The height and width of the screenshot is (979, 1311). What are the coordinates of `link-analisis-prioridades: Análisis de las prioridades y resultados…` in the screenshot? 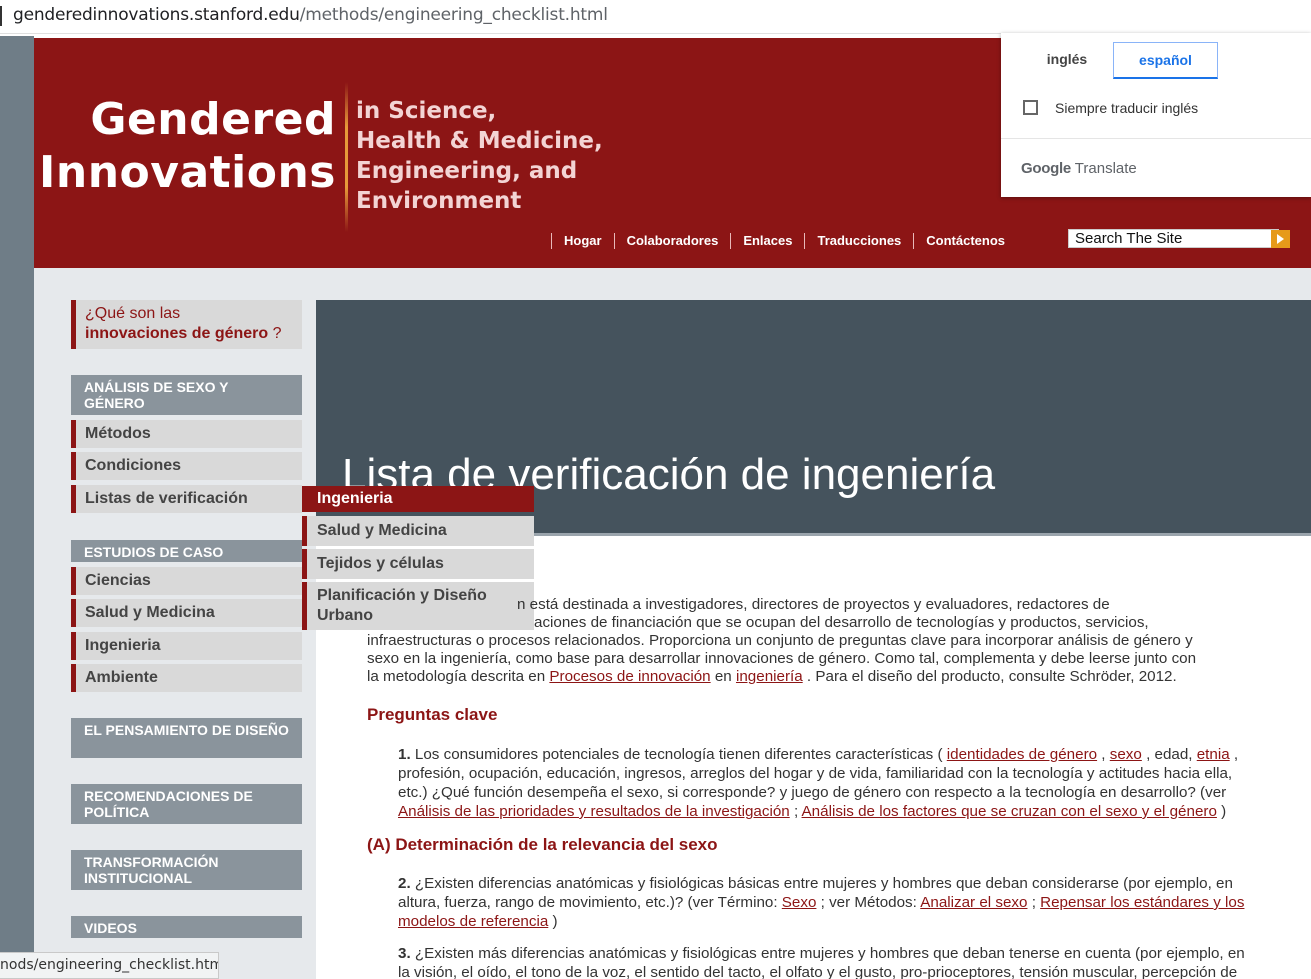 It's located at (594, 811).